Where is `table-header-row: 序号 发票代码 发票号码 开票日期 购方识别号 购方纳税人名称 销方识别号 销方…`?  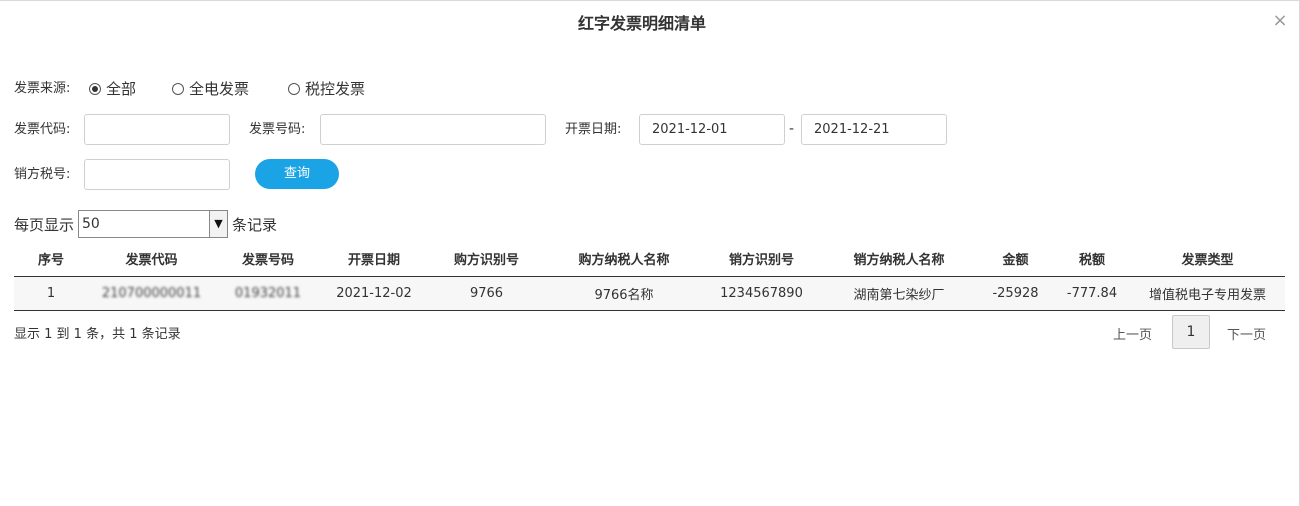 table-header-row: 序号 发票代码 发票号码 开票日期 购方识别号 购方纳税人名称 销方识别号 销方… is located at coordinates (649, 259).